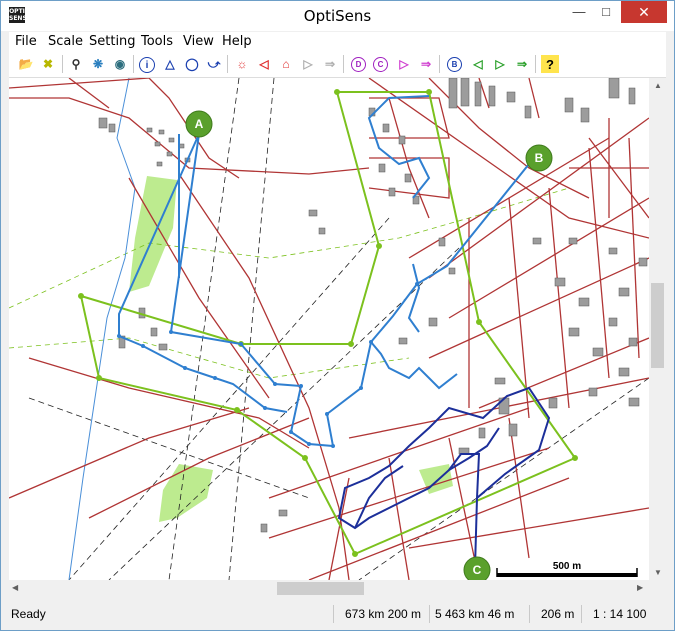 This screenshot has height=631, width=675. Describe the element at coordinates (15, 587) in the screenshot. I see `scroll-left-icon: ◀` at that location.